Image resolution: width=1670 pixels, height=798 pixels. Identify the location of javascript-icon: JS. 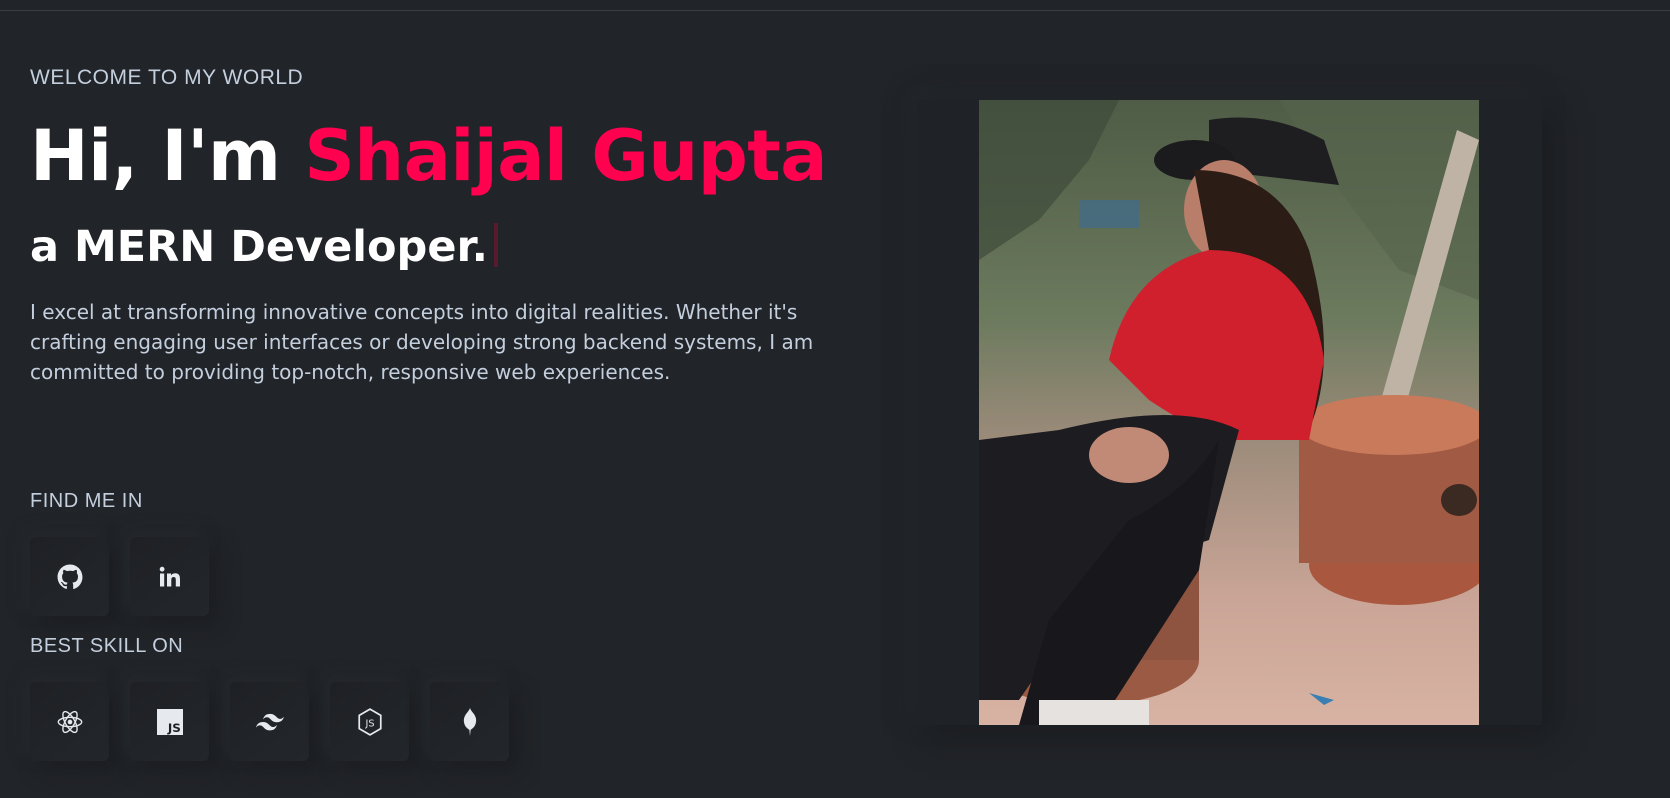
(169, 721).